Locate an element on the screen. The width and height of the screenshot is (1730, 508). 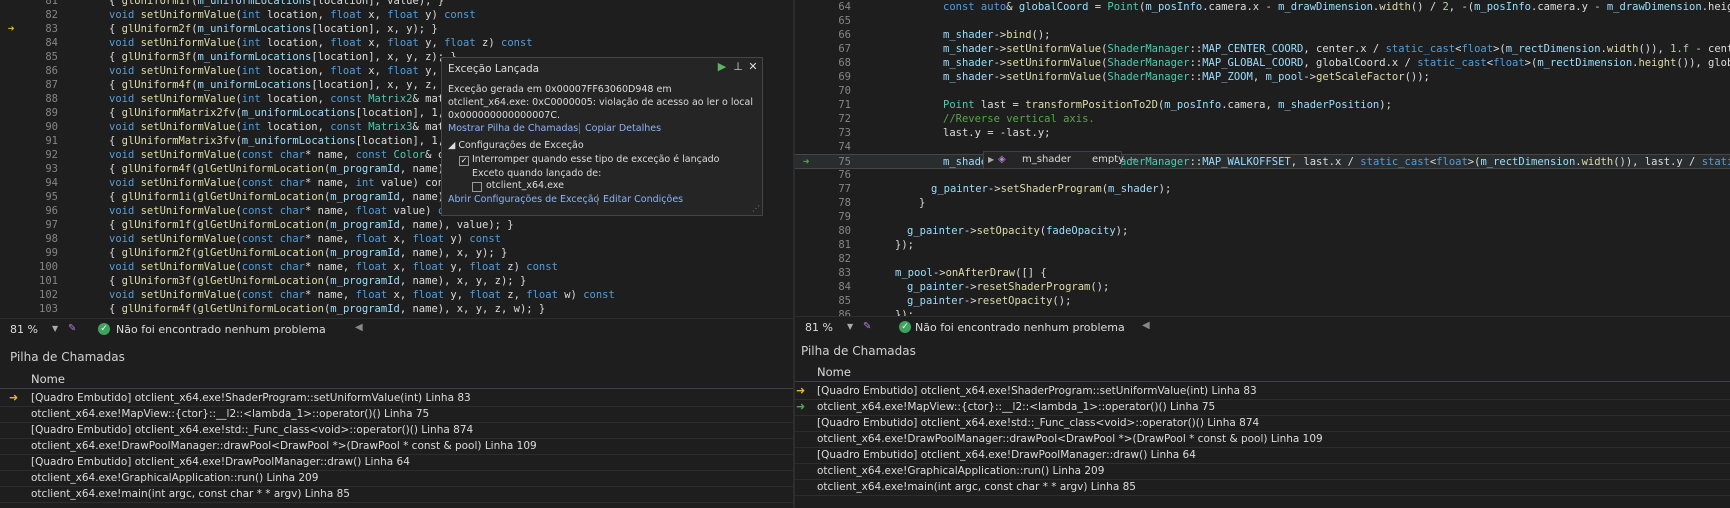
code-line: 83 m_pool->onAfterDraw([] { is located at coordinates (1262, 273).